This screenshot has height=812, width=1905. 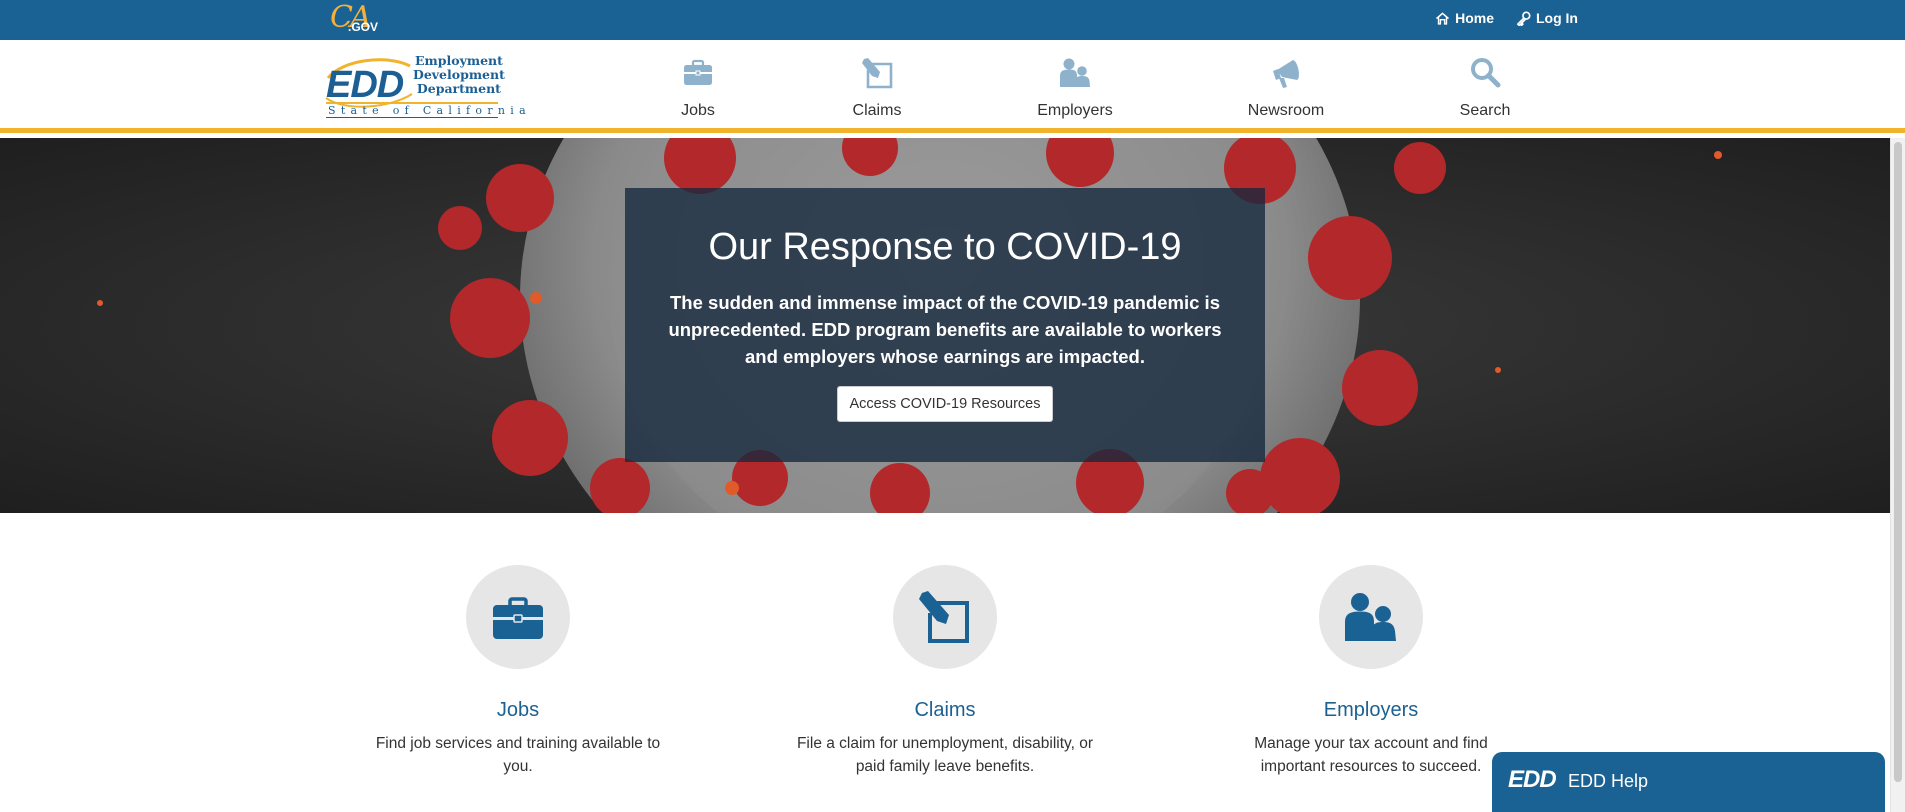 I want to click on utility-links: Home Log In, so click(x=1506, y=18).